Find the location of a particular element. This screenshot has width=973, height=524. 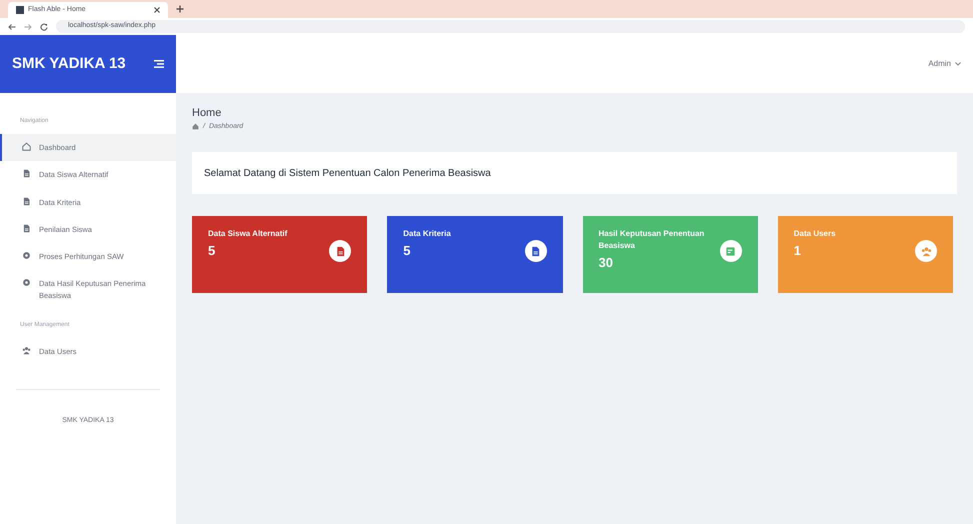

chevron-down-icon is located at coordinates (958, 64).